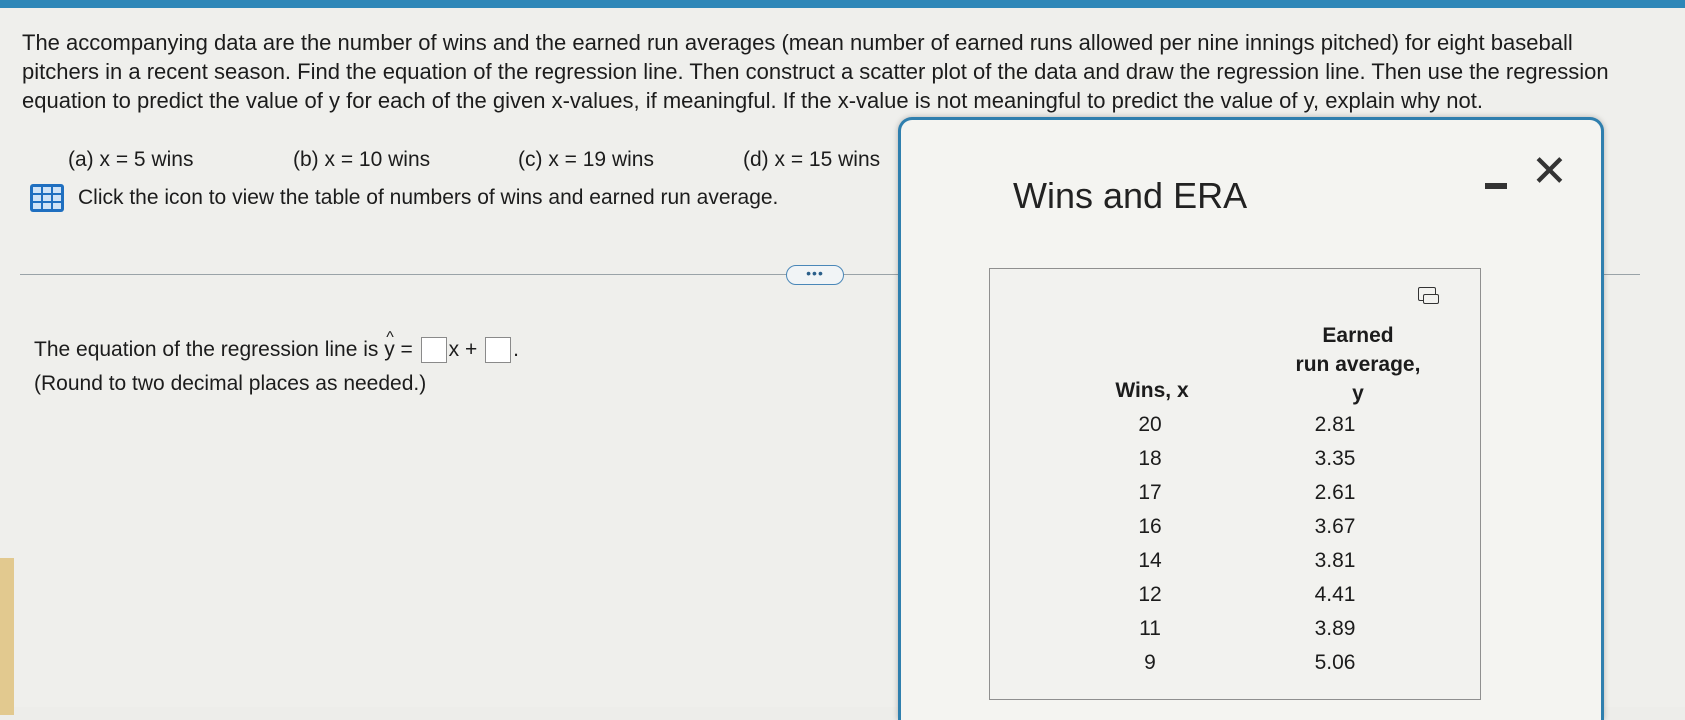 The width and height of the screenshot is (1685, 720). What do you see at coordinates (131, 159) in the screenshot?
I see `part-a: (a) x = 5 wins` at bounding box center [131, 159].